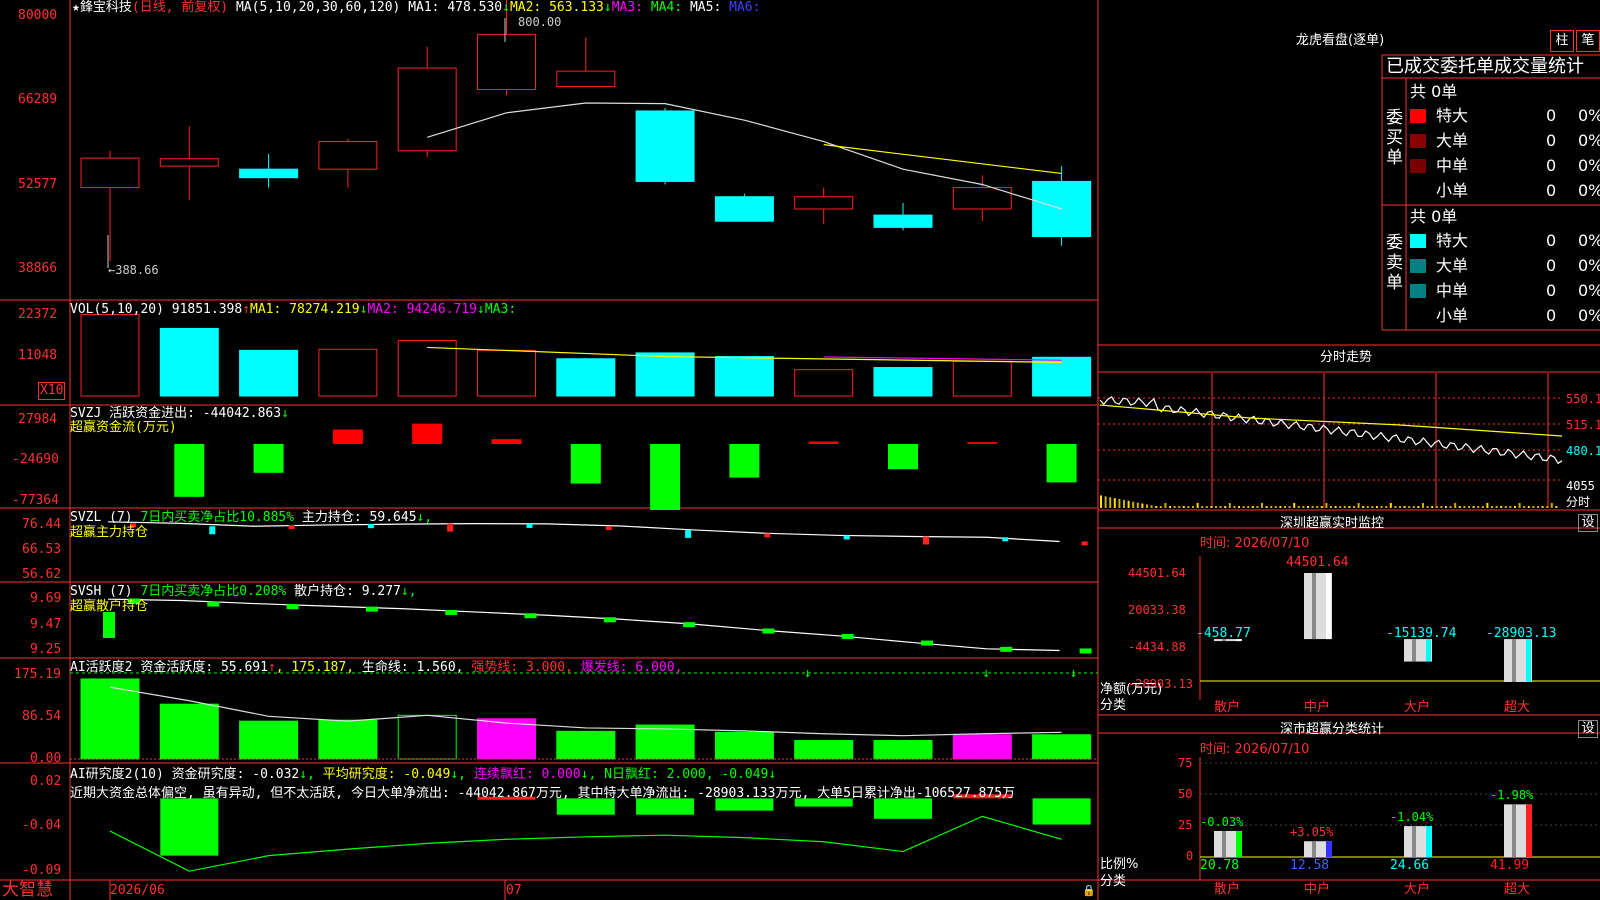 The height and width of the screenshot is (900, 1600). Describe the element at coordinates (348, 739) in the screenshot. I see `ai-active-bar` at that location.